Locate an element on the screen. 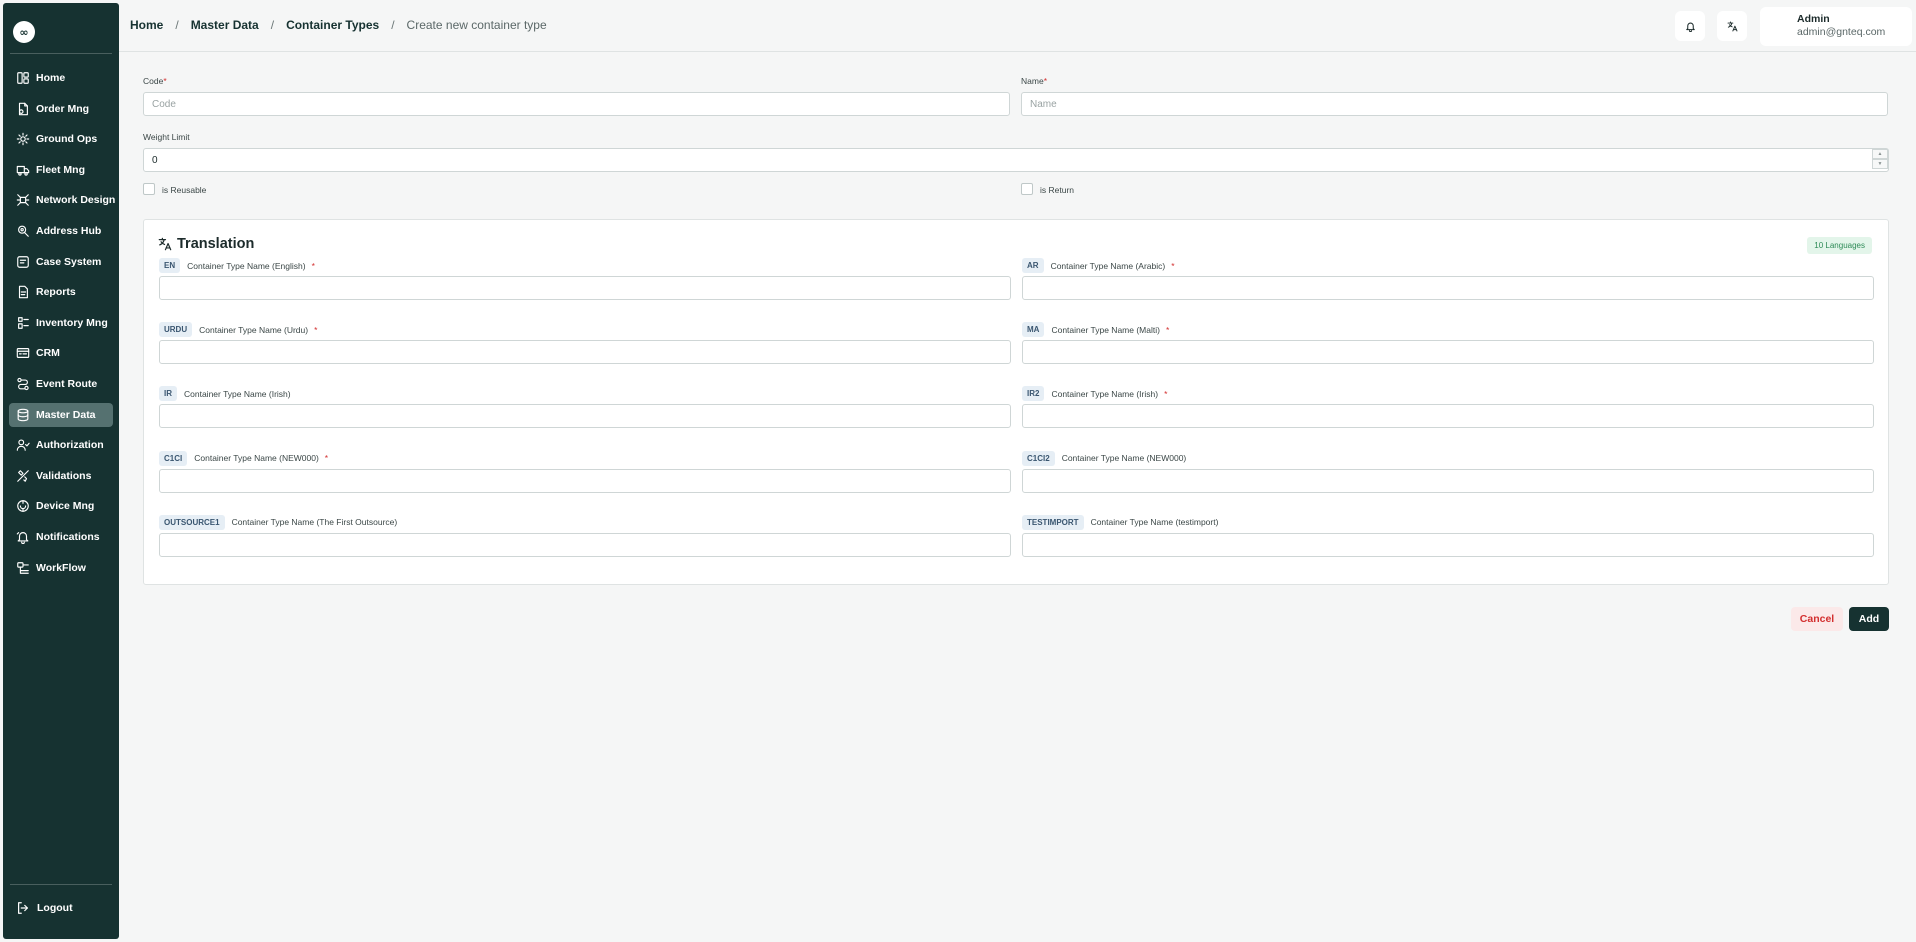 The image size is (1916, 942). sidebar-item-workflow: WorkFlow is located at coordinates (61, 568).